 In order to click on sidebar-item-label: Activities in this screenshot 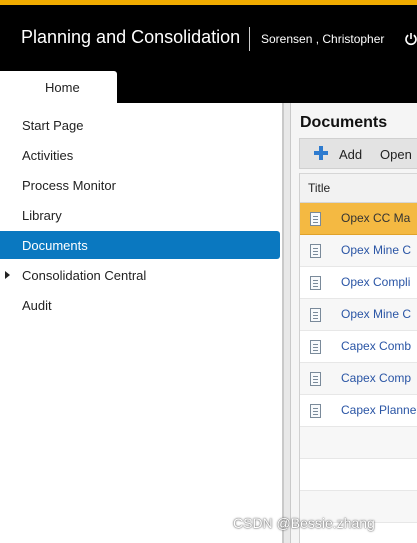, I will do `click(48, 155)`.